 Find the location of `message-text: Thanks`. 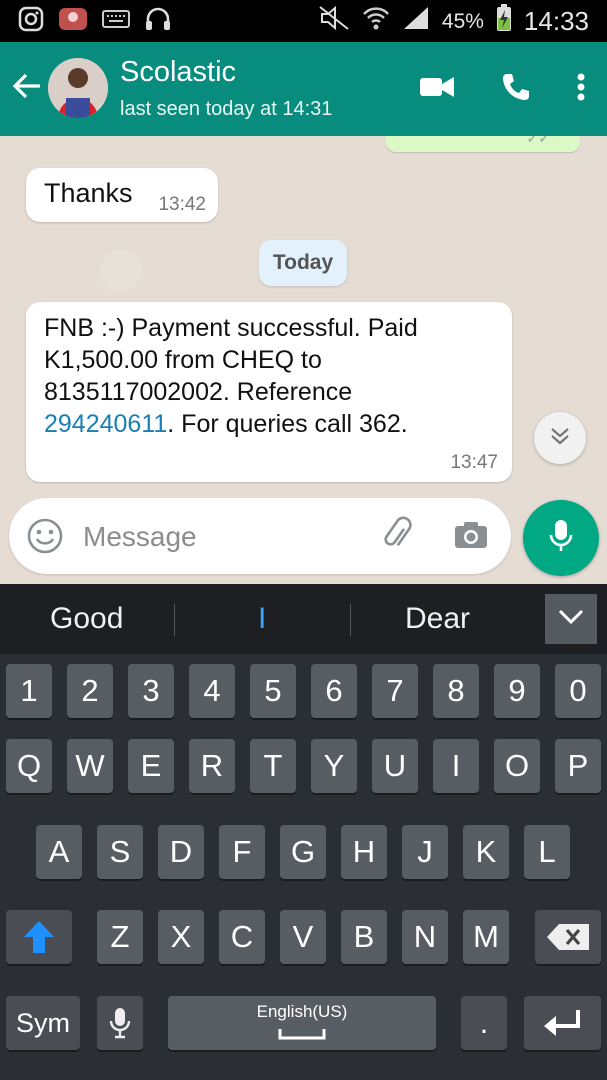

message-text: Thanks is located at coordinates (88, 193).